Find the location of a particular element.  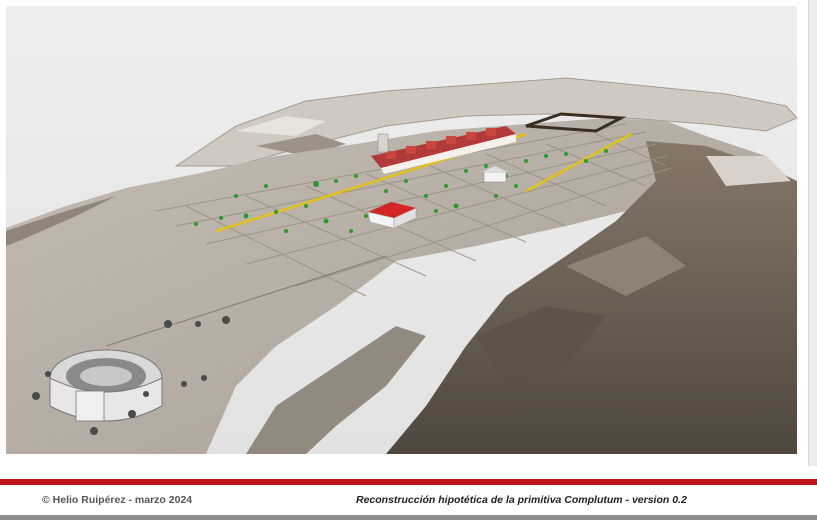

scrollbar-rail is located at coordinates (812, 233).